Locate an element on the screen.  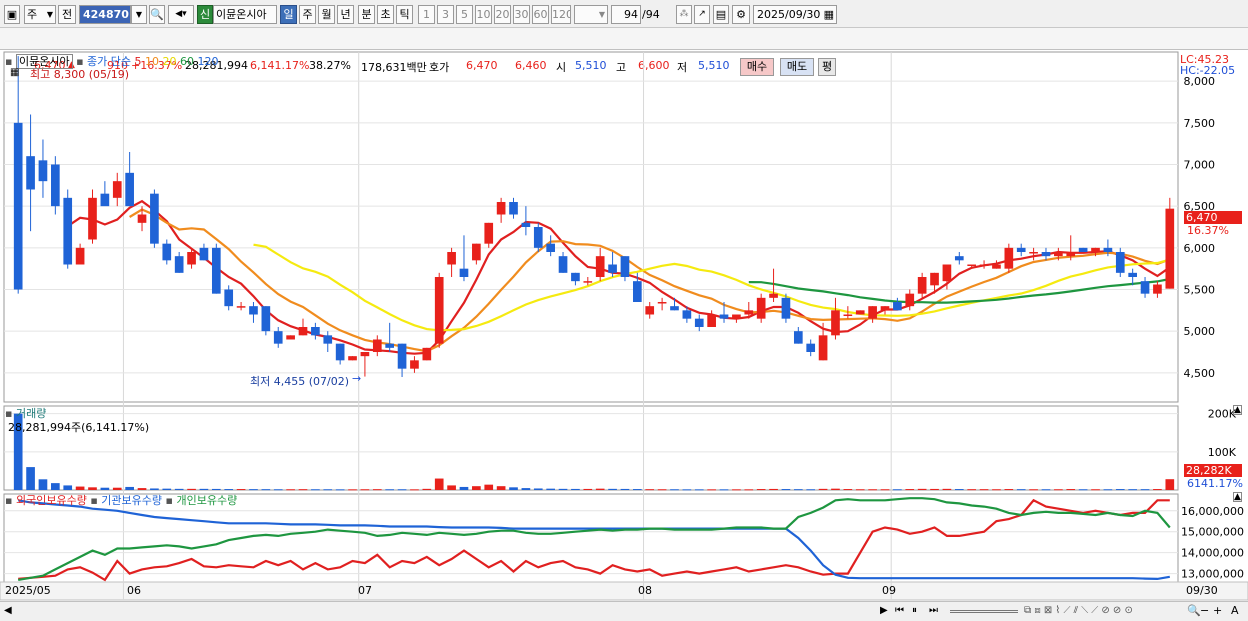
first-page-icon: ⏮ is located at coordinates (899, 610).